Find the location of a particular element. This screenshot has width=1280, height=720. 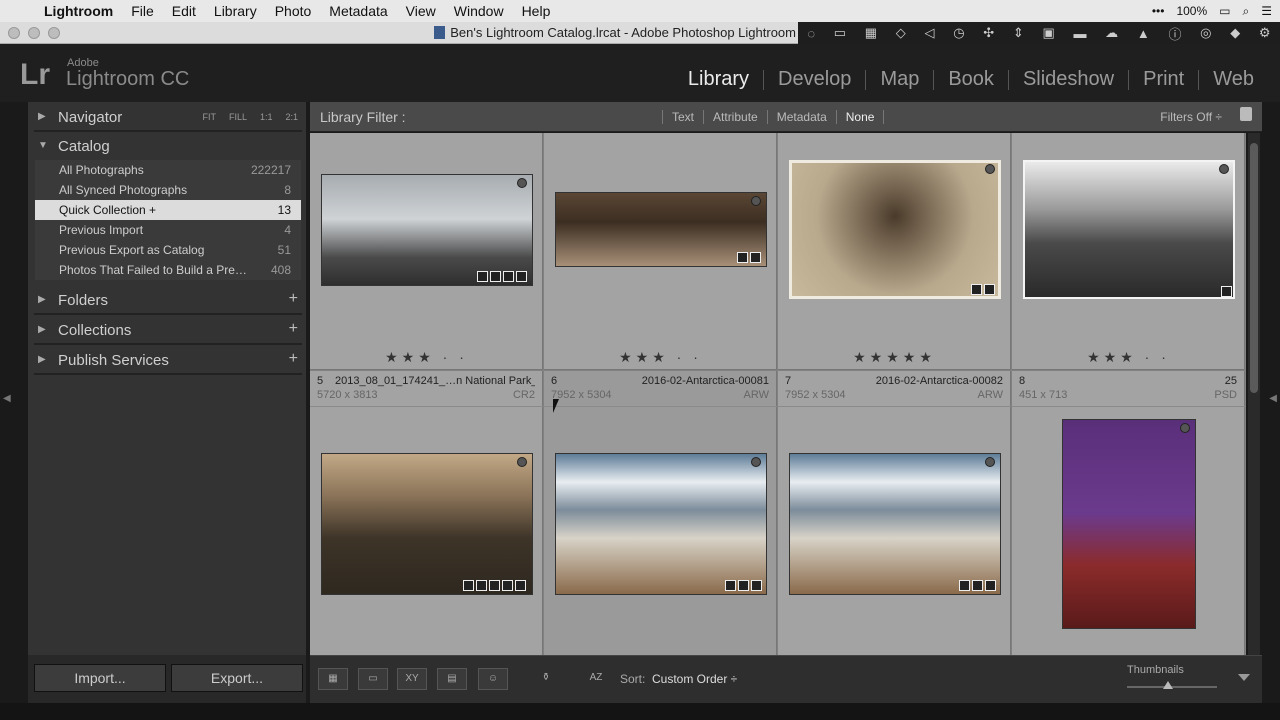

zoom-button is located at coordinates (54, 33).